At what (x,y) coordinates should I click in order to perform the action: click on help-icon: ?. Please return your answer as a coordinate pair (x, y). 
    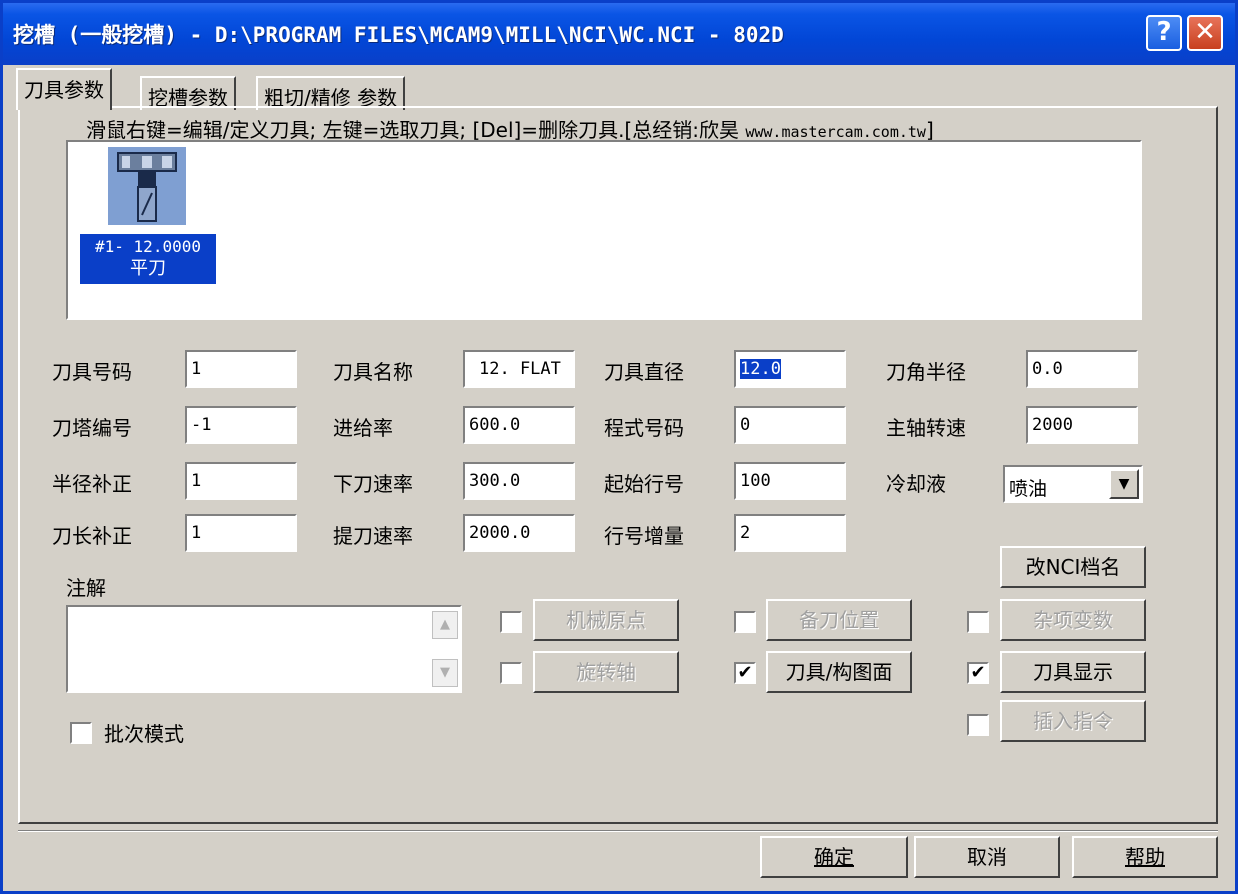
    Looking at the image, I should click on (1164, 33).